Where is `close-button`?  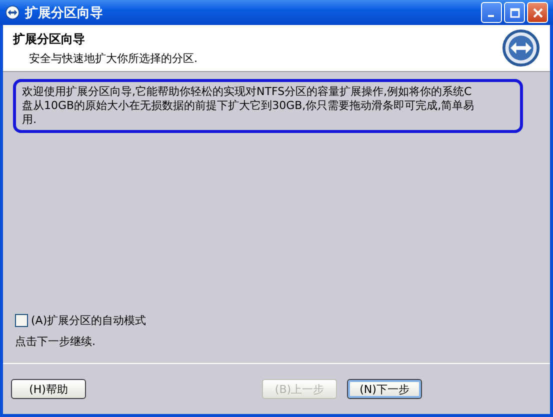
close-button is located at coordinates (537, 12).